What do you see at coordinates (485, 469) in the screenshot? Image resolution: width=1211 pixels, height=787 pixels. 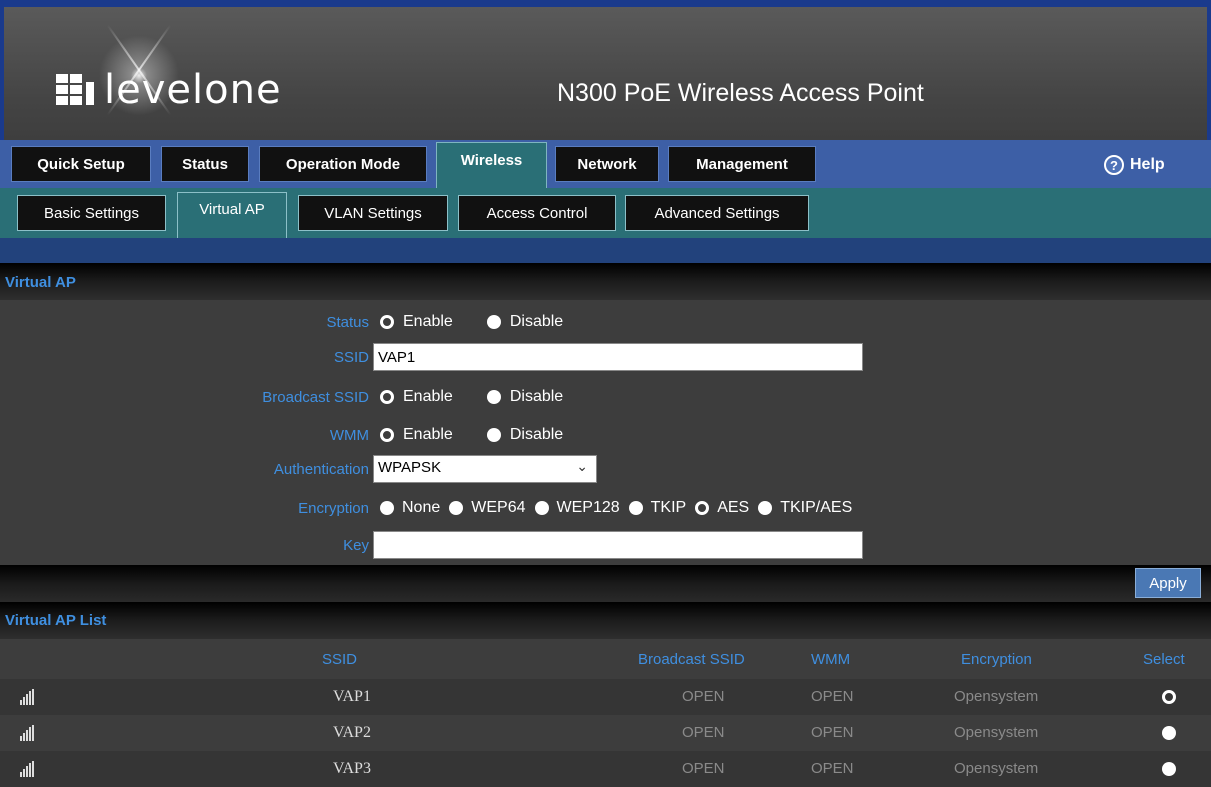 I see `authentication-select: WPAPSK ⌄` at bounding box center [485, 469].